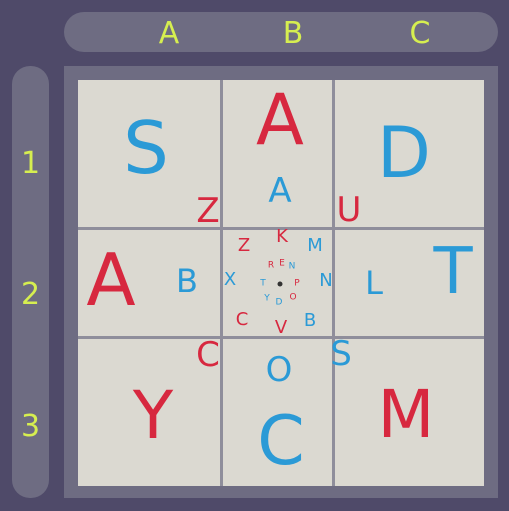 The width and height of the screenshot is (509, 511). What do you see at coordinates (187, 281) in the screenshot?
I see `ring1-left-letter: B` at bounding box center [187, 281].